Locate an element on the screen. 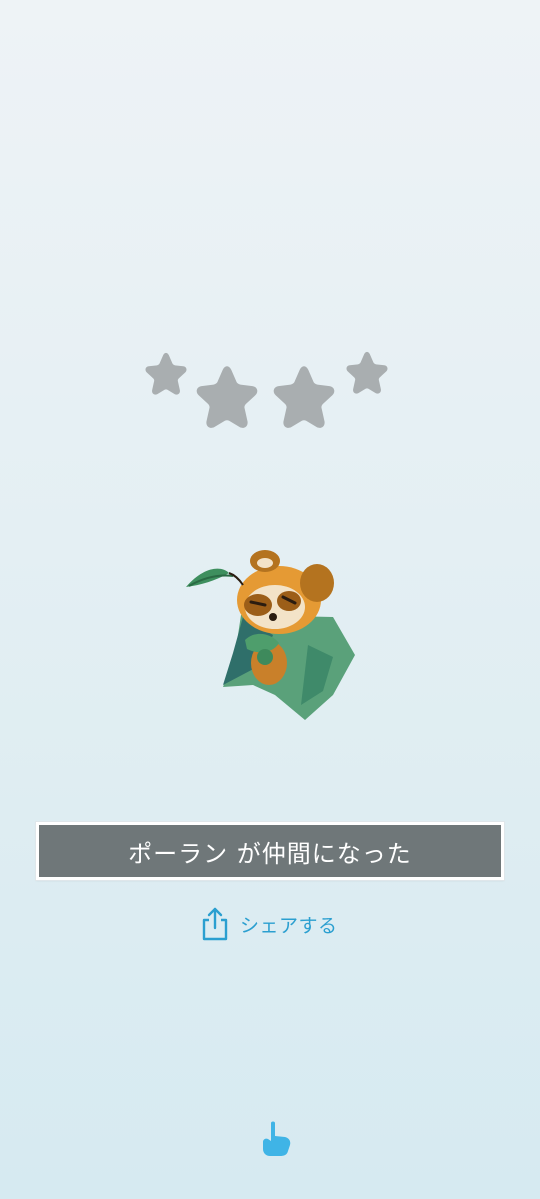 The image size is (540, 1199). share-button: シェアする is located at coordinates (269, 924).